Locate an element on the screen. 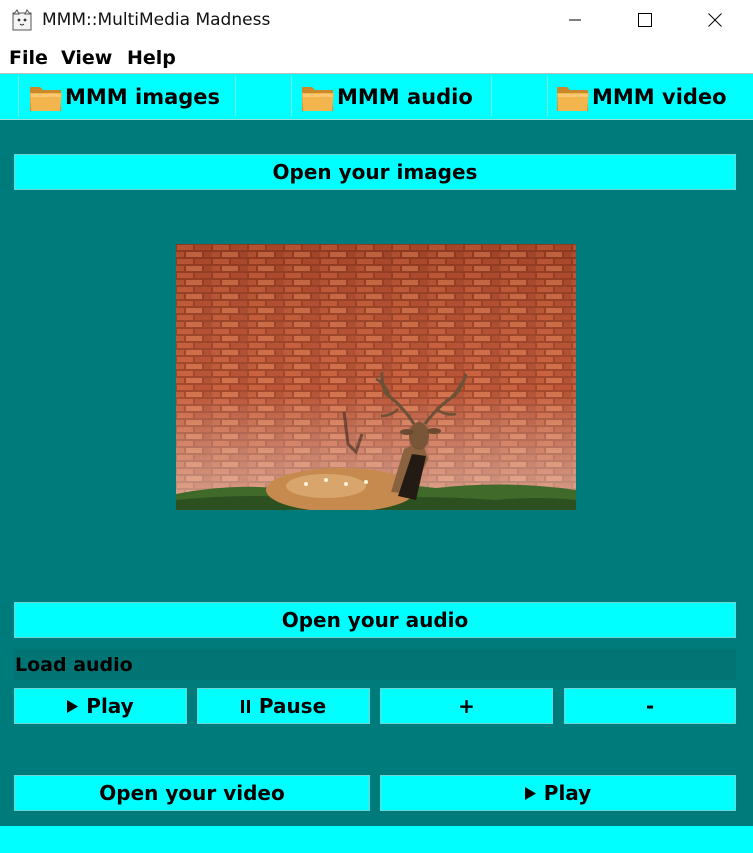 This screenshot has height=853, width=753. video-play-button: Play is located at coordinates (558, 793).